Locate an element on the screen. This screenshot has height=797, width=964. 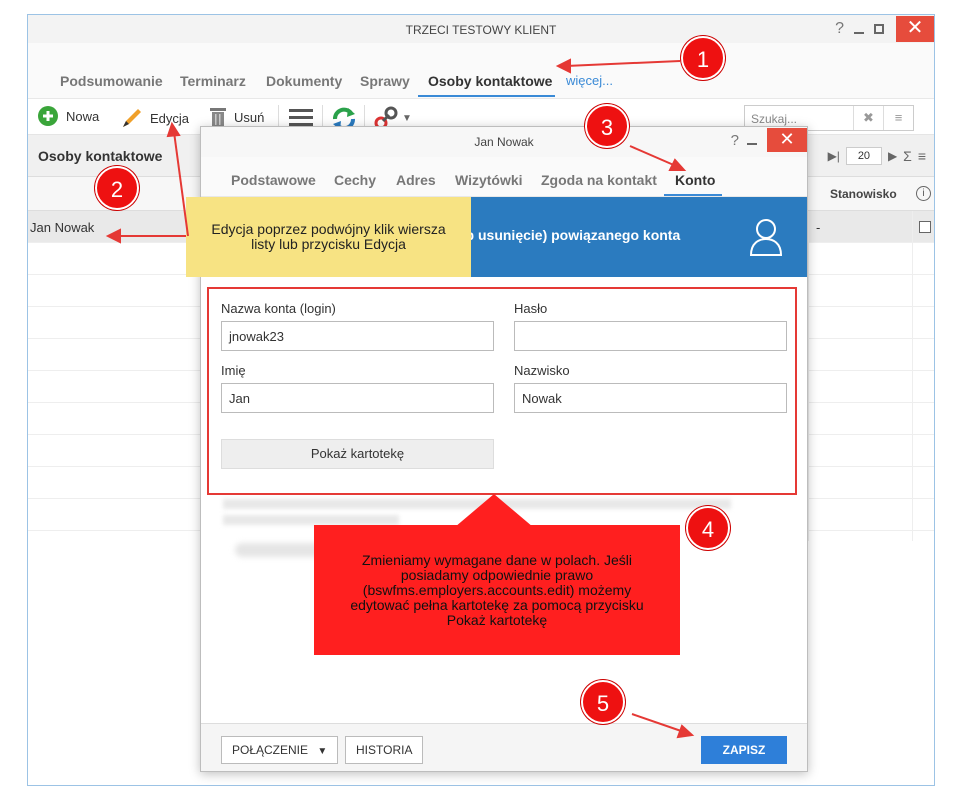
callout-pointer is located at coordinates (494, 510).